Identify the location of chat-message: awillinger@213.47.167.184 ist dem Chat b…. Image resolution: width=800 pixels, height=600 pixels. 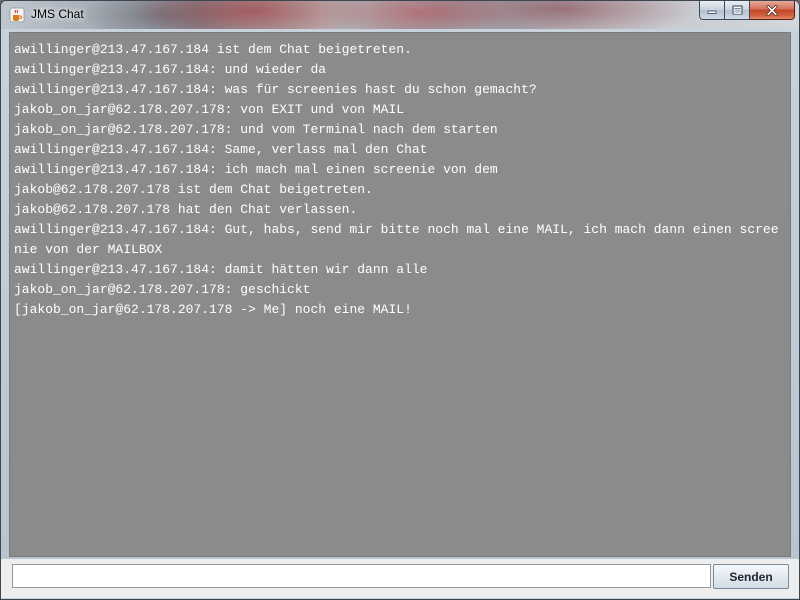
(213, 49).